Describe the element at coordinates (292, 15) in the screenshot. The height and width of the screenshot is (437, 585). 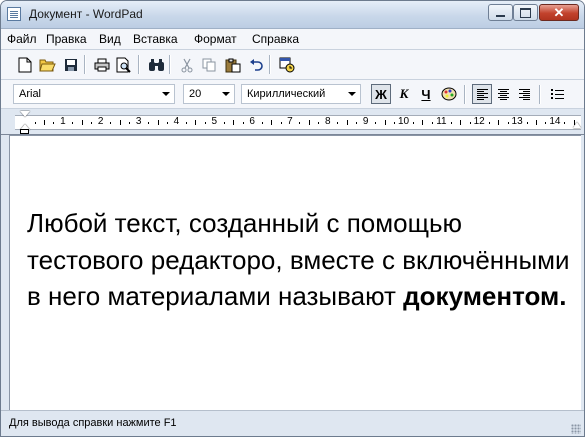
I see `title-bar: Документ - WordPad ✕` at that location.